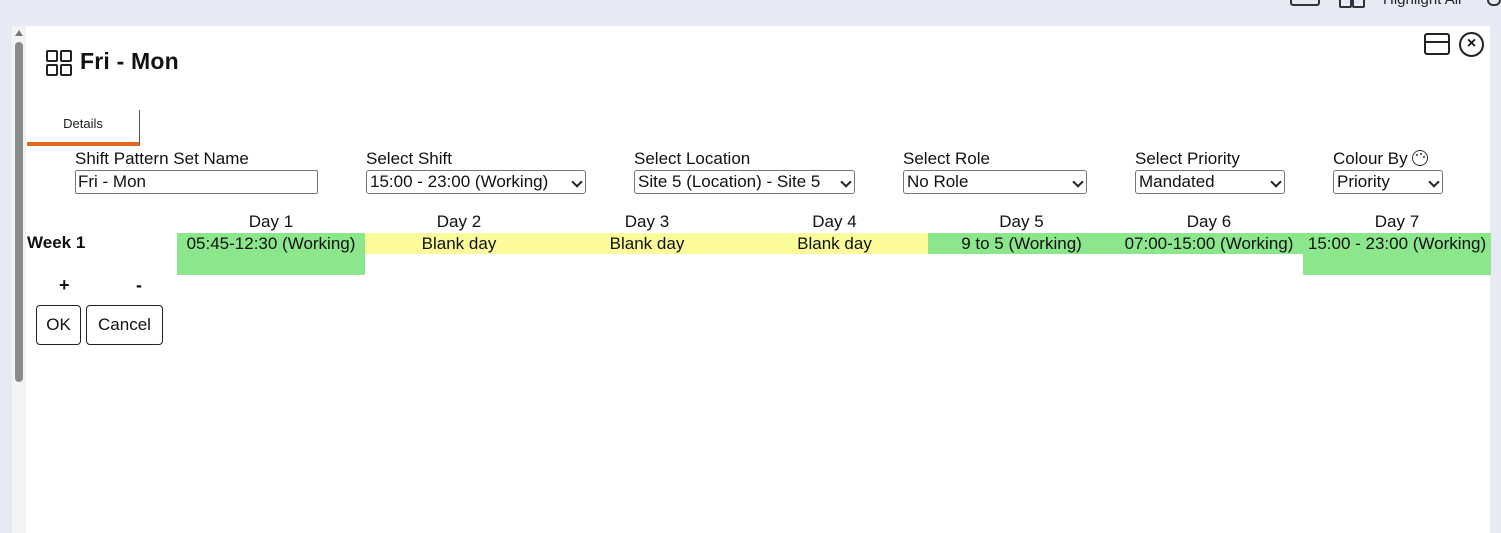 The height and width of the screenshot is (533, 1501). What do you see at coordinates (692, 158) in the screenshot?
I see `select-location-label: Select Location` at bounding box center [692, 158].